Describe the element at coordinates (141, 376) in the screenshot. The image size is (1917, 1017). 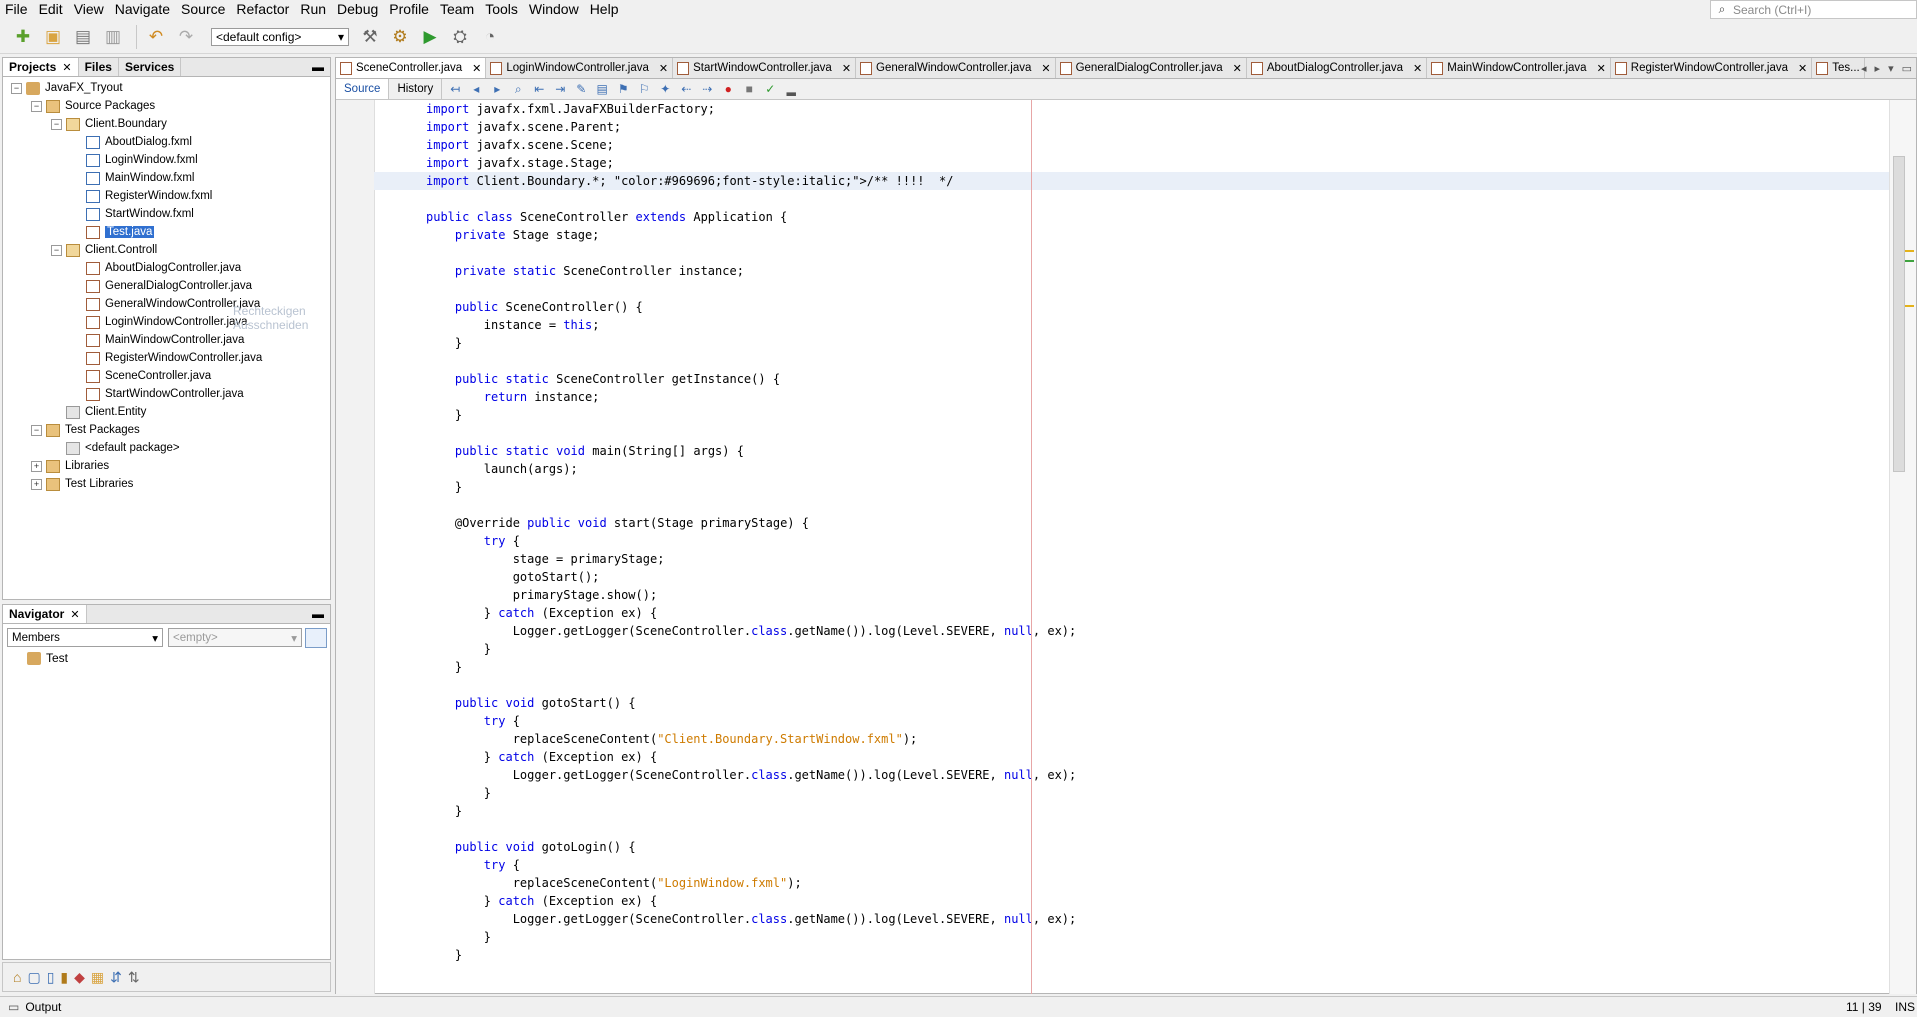
I see `tree-item: SceneController.java` at that location.